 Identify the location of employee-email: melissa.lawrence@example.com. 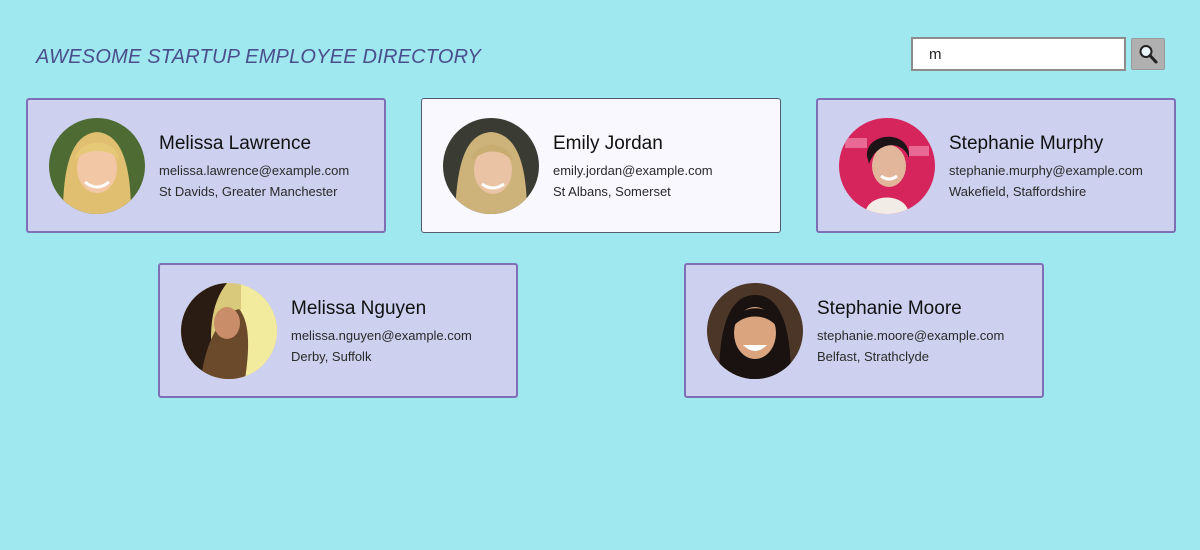
(254, 170).